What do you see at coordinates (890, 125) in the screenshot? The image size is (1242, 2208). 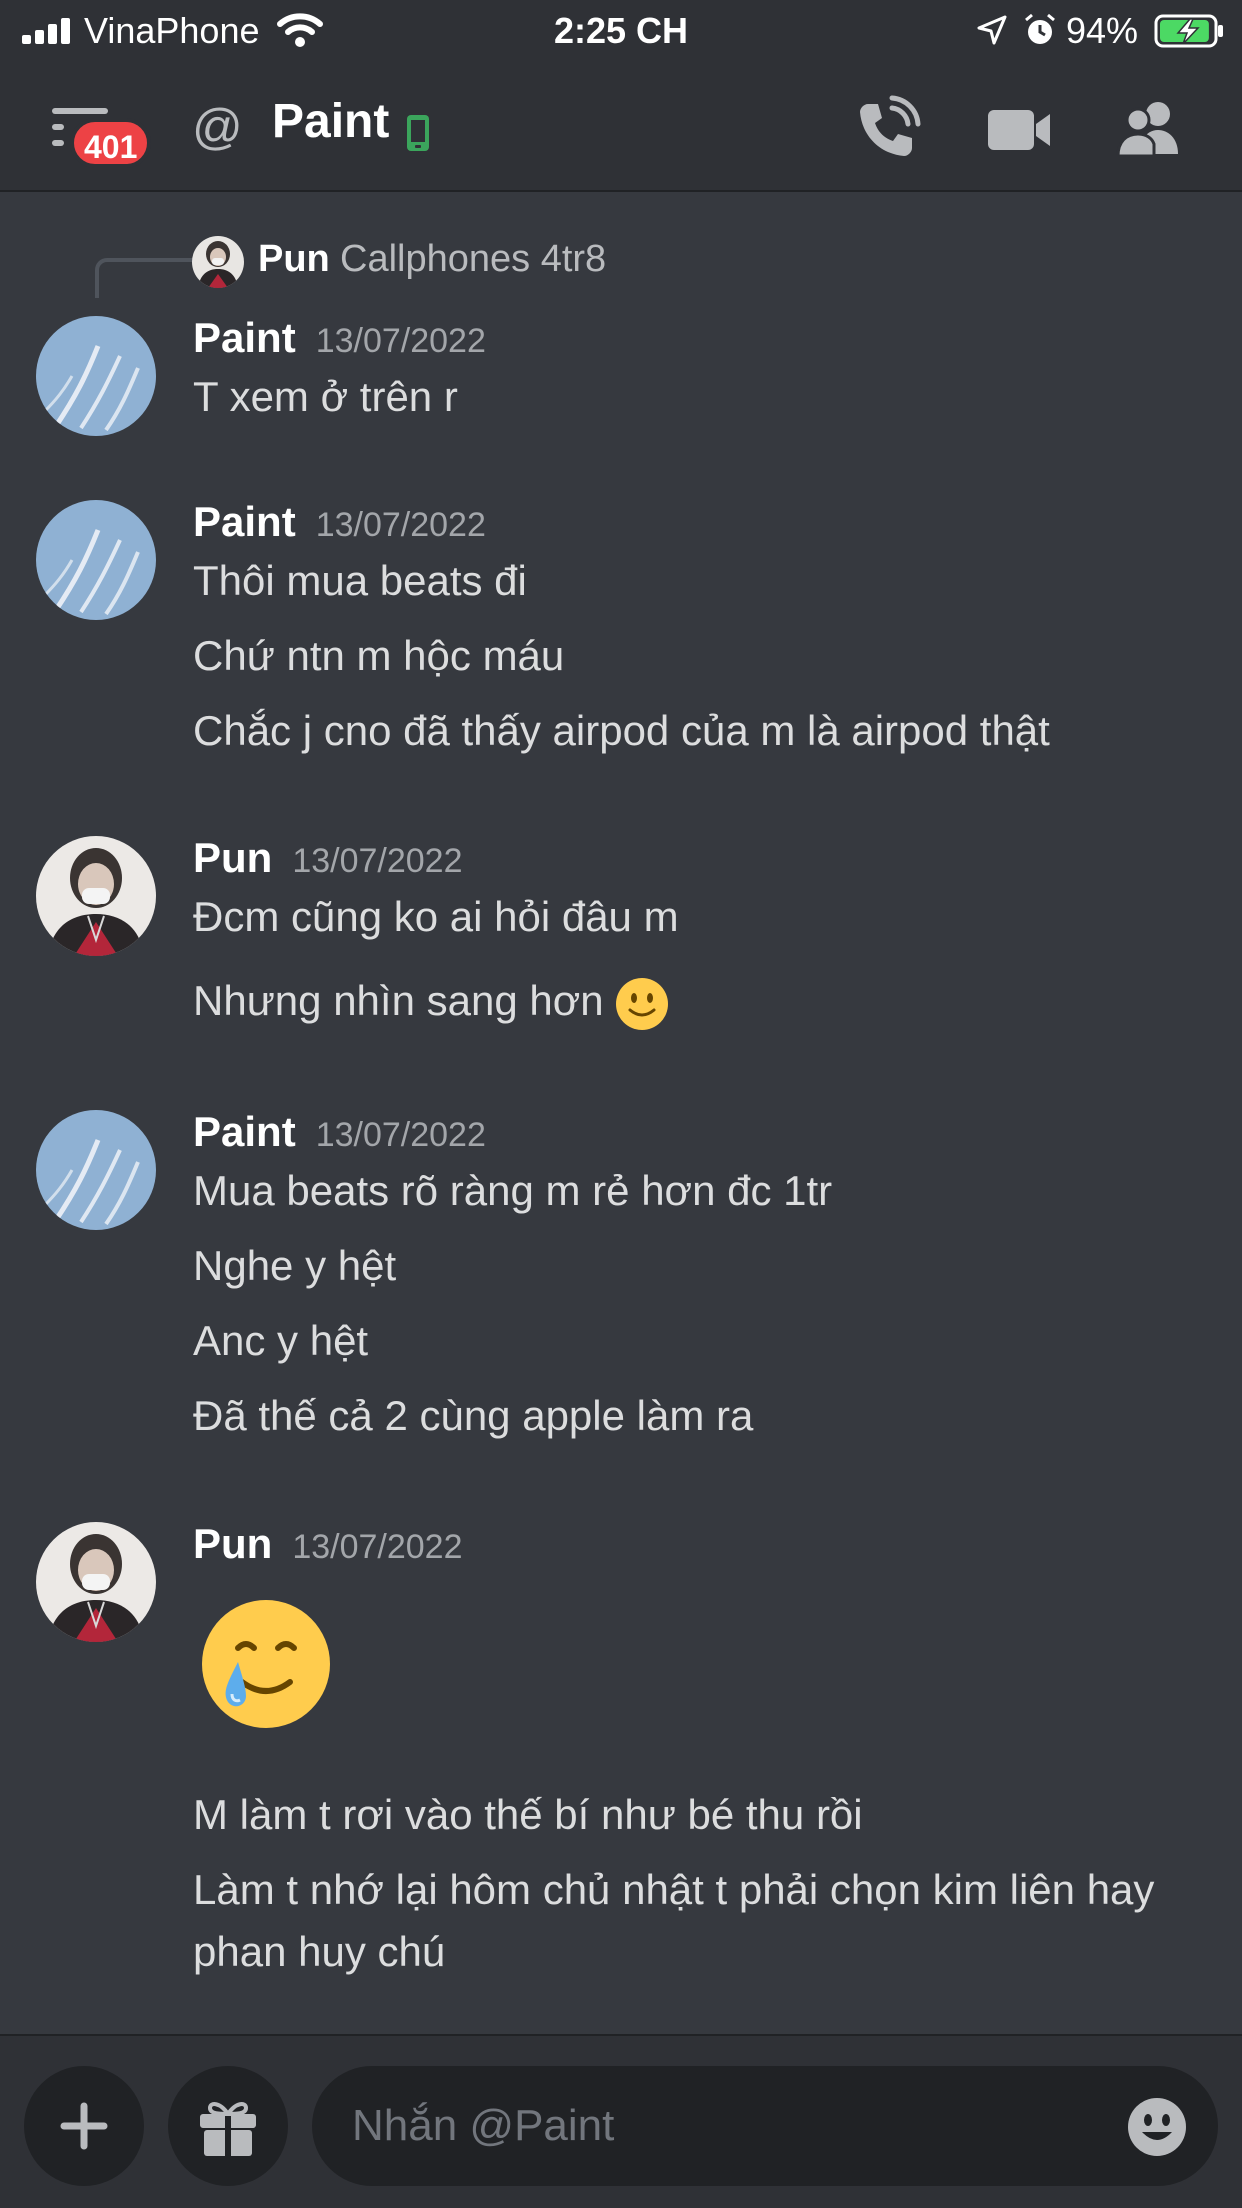 I see `voice-call-icon` at bounding box center [890, 125].